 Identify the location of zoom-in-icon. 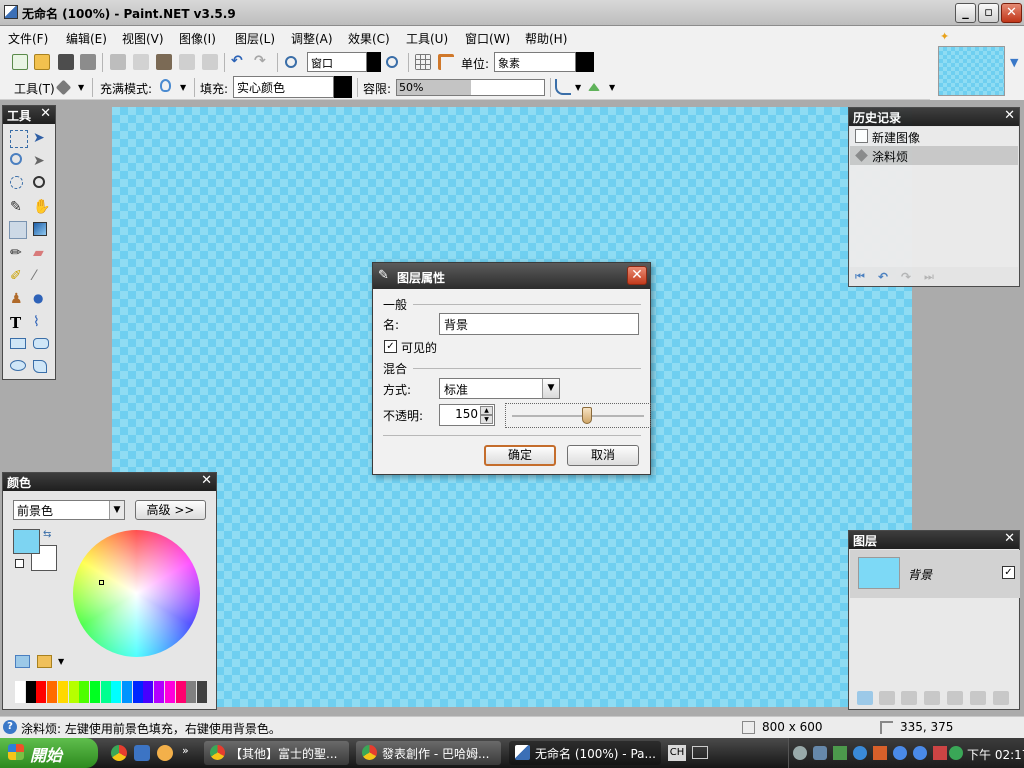
(392, 62).